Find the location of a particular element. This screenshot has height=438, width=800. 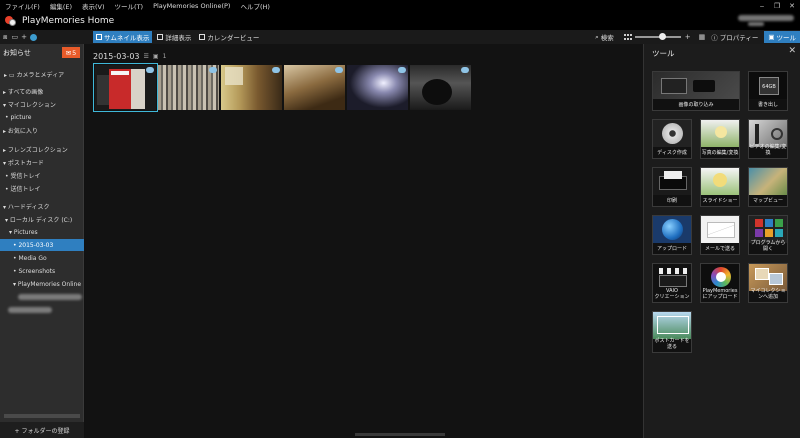

tool-write-back: 64GB 書き出し is located at coordinates (768, 91).